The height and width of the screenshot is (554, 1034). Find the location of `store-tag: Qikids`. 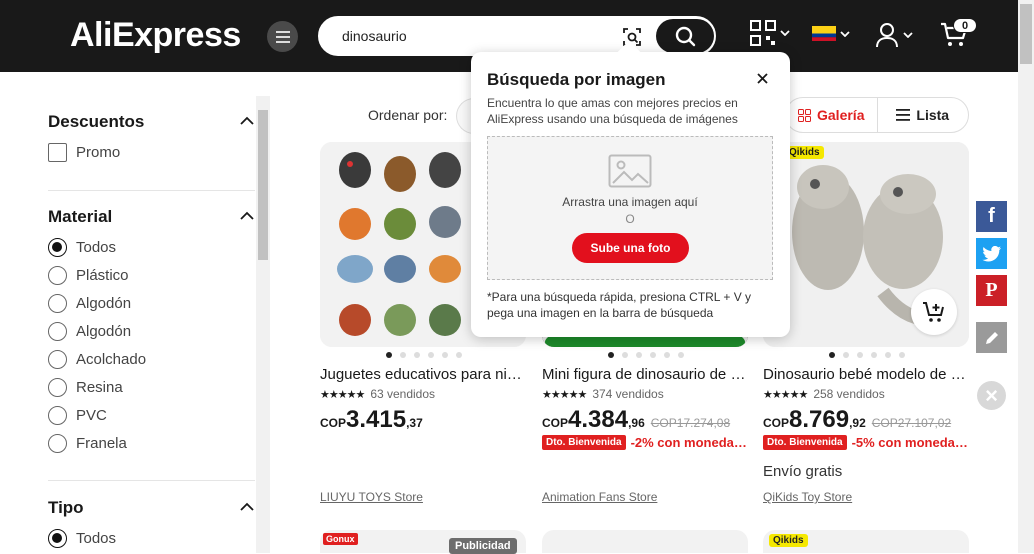

store-tag: Qikids is located at coordinates (804, 152).